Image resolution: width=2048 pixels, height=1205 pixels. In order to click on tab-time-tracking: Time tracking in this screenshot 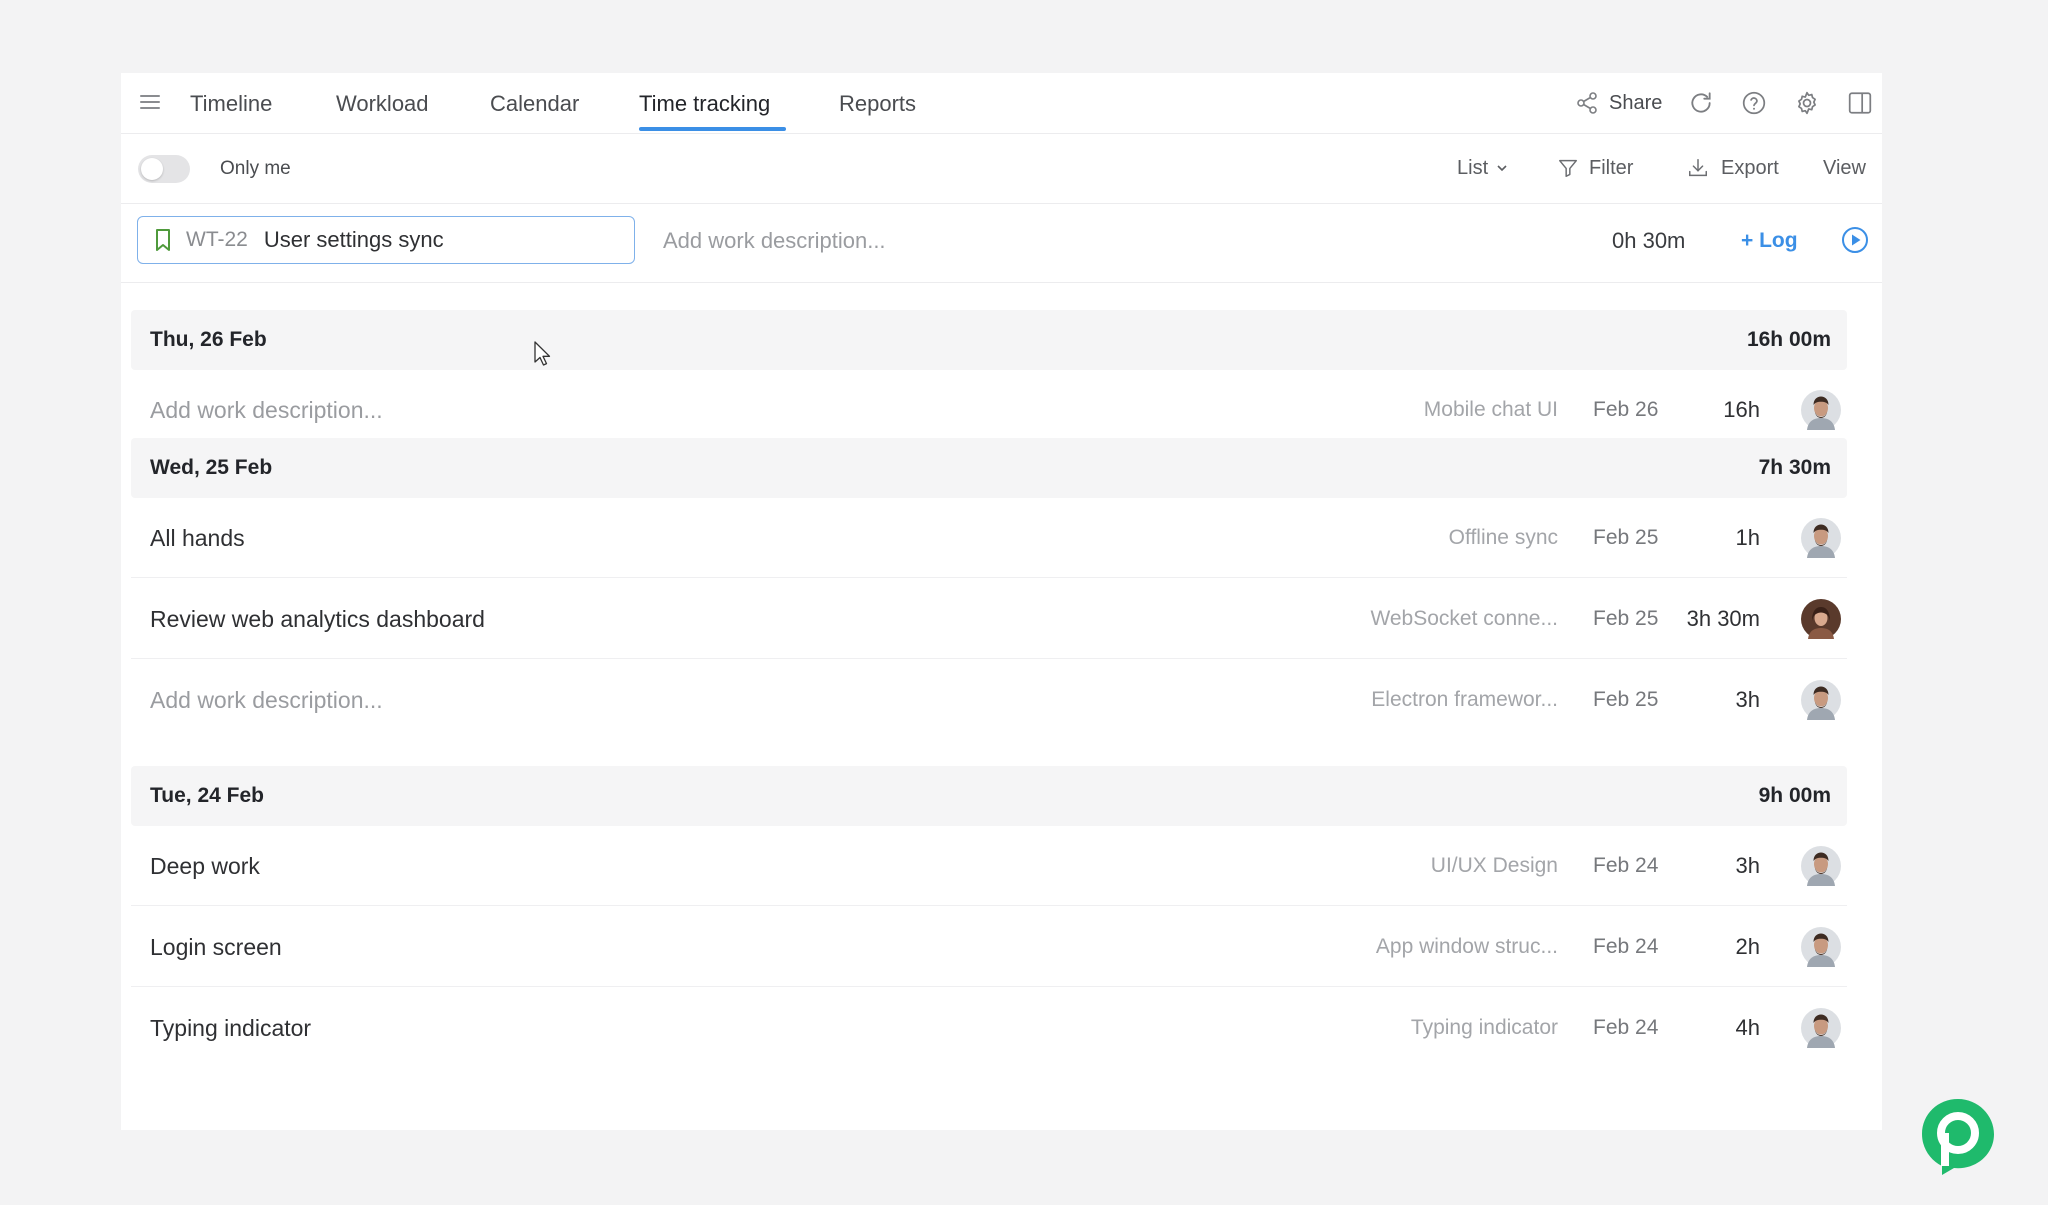, I will do `click(704, 104)`.